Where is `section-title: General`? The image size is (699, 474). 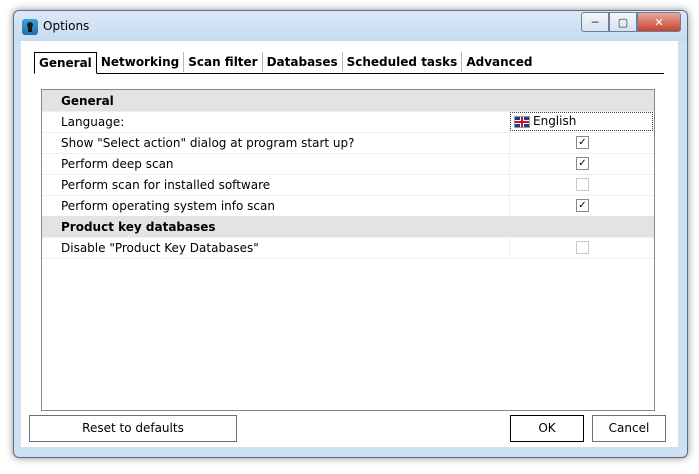
section-title: General is located at coordinates (87, 101).